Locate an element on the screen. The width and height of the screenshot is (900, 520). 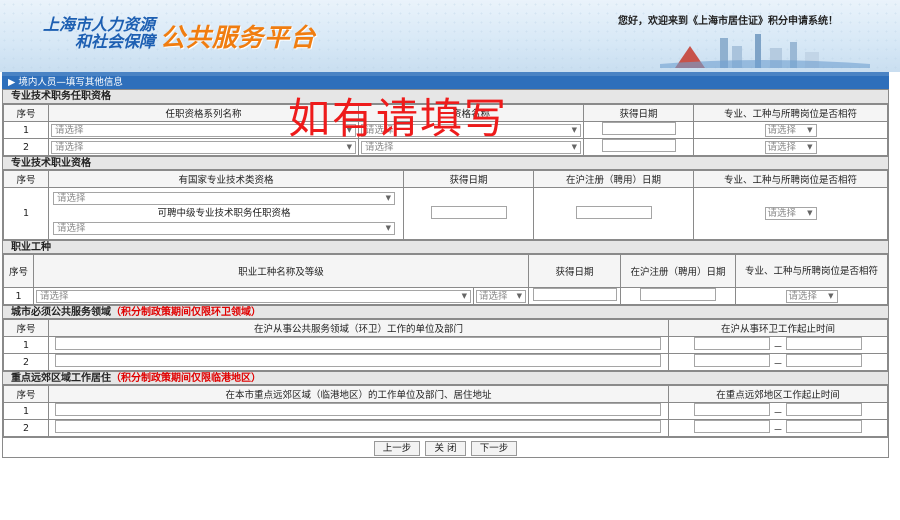
section-title-suburban: 重点远郊区域工作居住（积分制政策期间仅限临港地区） is located at coordinates (445, 378).